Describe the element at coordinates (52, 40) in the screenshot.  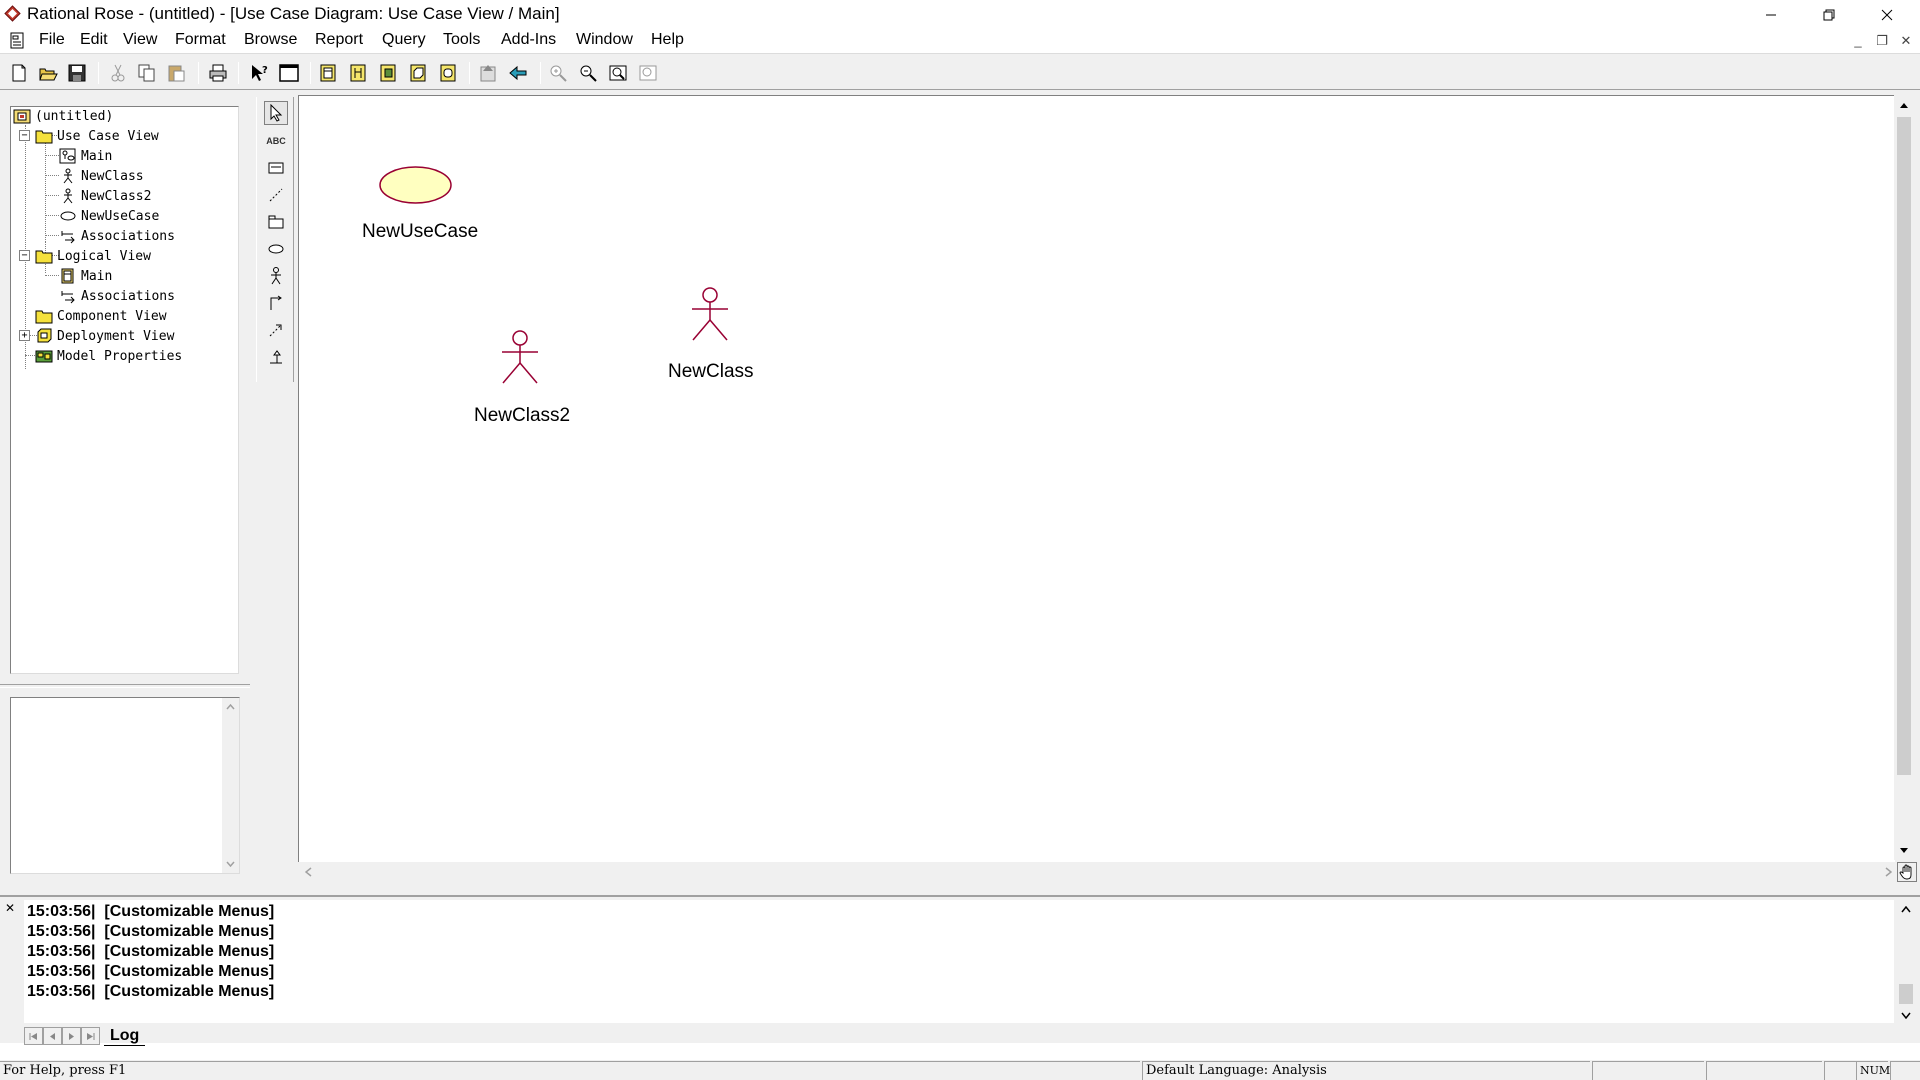
I see `menu-file: File` at that location.